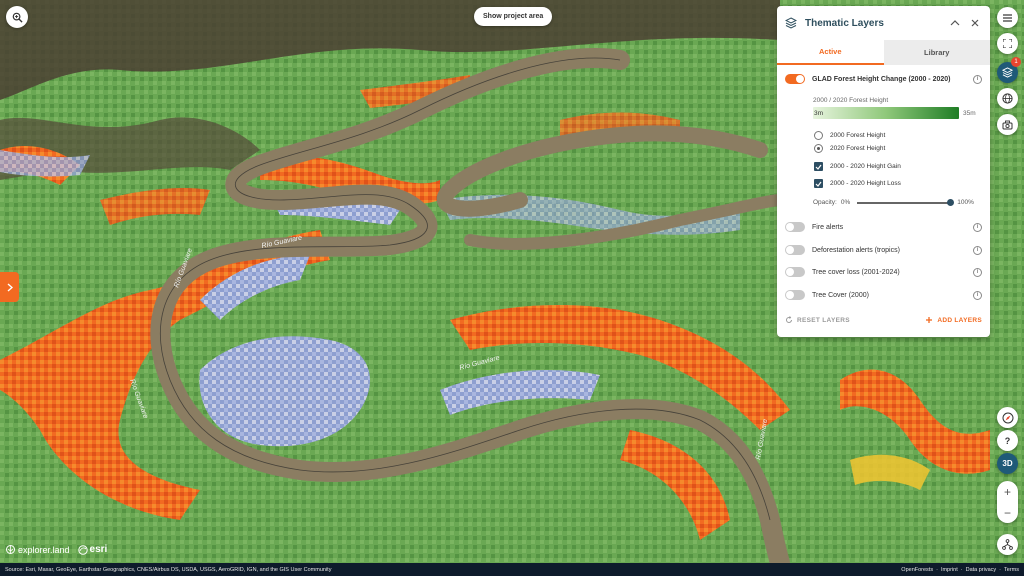  Describe the element at coordinates (1007, 512) in the screenshot. I see `zoom-out-button: −` at that location.